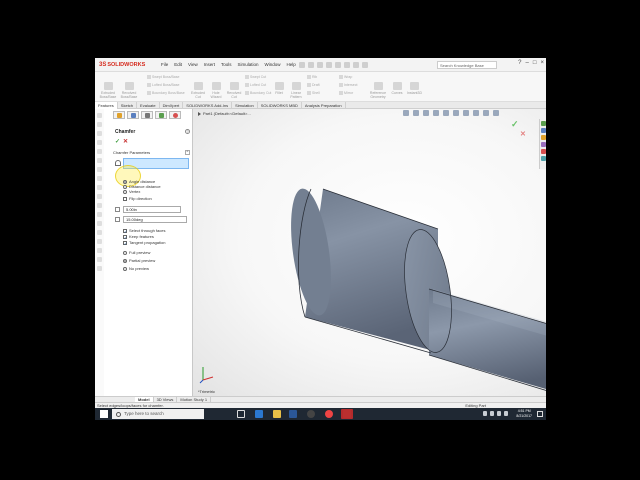 Image resolution: width=640 pixels, height=480 pixels. I want to click on network-icon, so click(492, 413).